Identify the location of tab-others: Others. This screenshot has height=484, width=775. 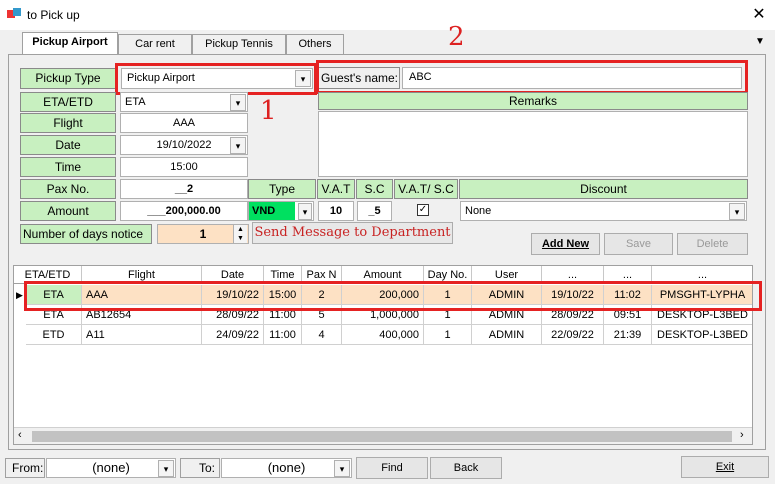
(315, 44).